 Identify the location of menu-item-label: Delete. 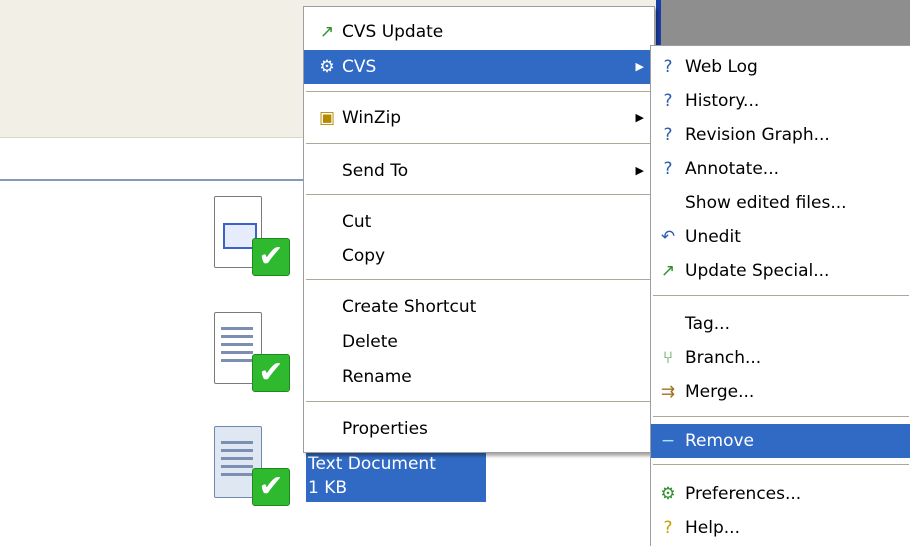
(370, 342).